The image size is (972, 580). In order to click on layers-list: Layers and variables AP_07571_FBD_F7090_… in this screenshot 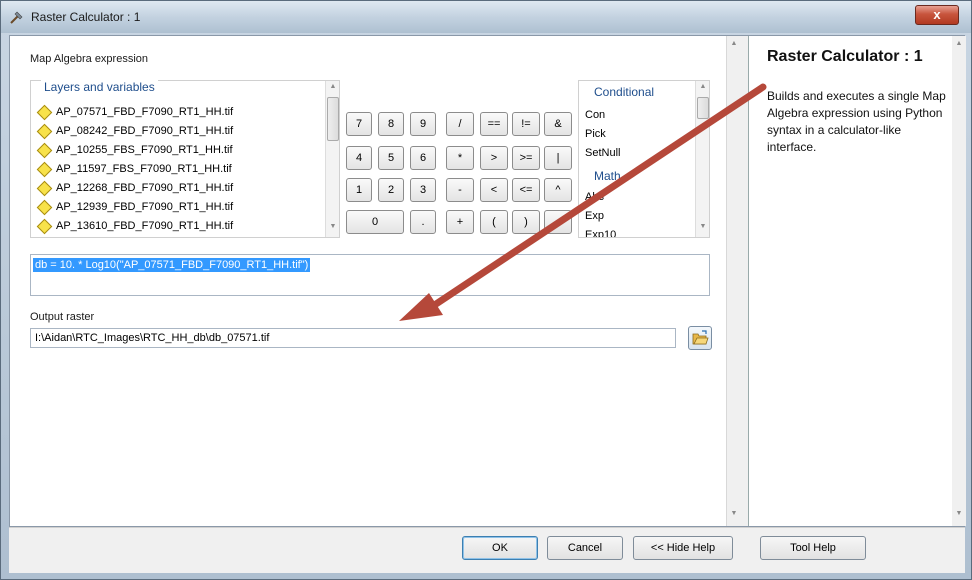, I will do `click(185, 159)`.